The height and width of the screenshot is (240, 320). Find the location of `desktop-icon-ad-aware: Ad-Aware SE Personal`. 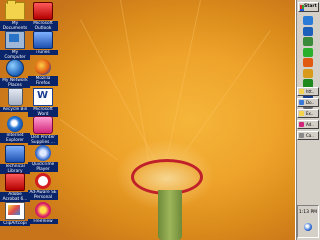

desktop-icon-ad-aware: Ad-Aware SE Personal is located at coordinates (43, 186).